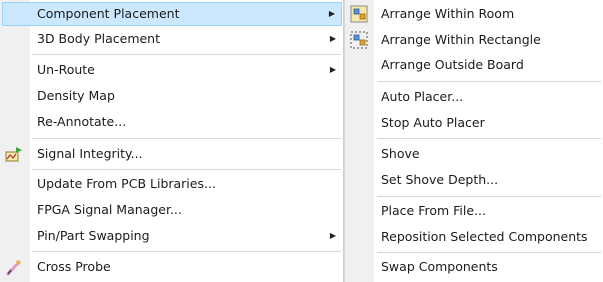 The height and width of the screenshot is (282, 603). I want to click on menu-item-cross-probe: Cross Probe, so click(171, 267).